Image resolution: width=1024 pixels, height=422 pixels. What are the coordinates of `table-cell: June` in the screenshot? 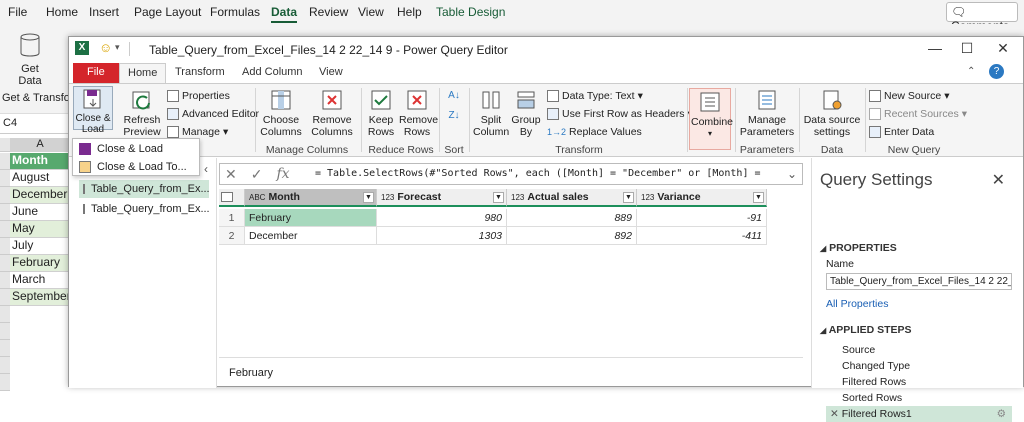 It's located at (40, 212).